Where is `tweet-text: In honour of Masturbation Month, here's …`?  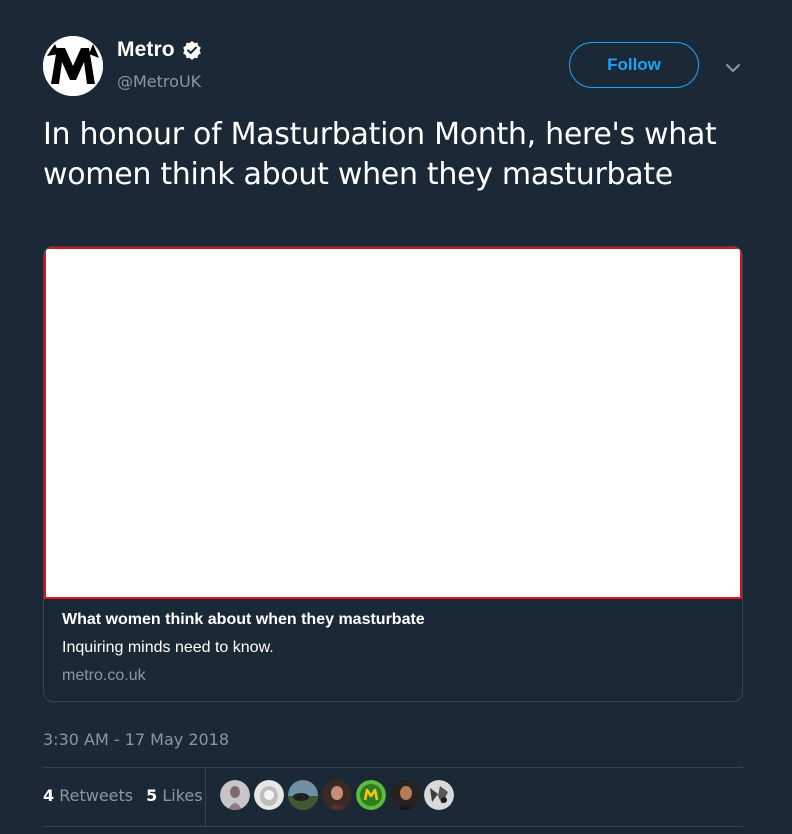
tweet-text: In honour of Masturbation Month, here's … is located at coordinates (380, 154).